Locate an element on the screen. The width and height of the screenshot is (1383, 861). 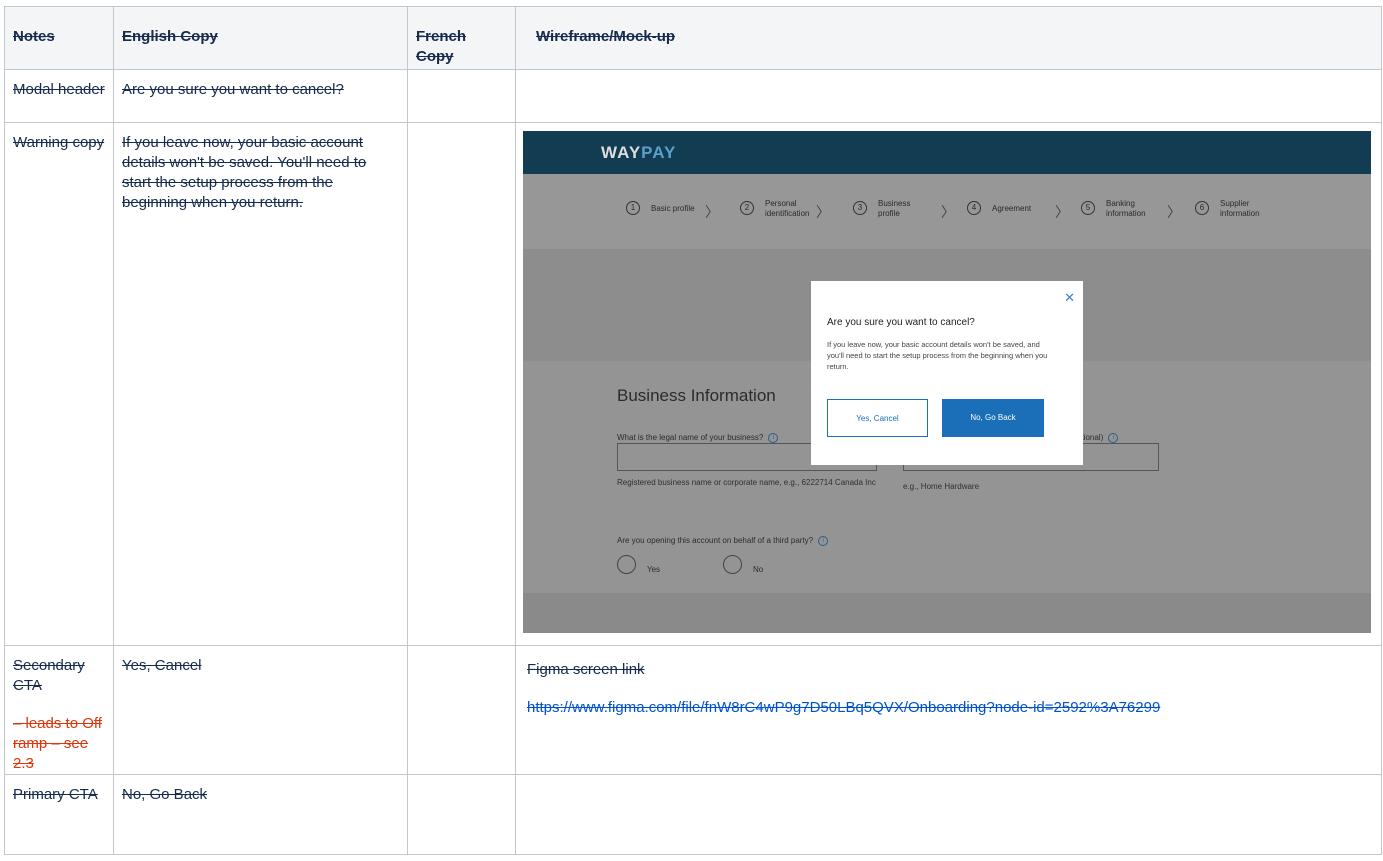
cell-english: Yes, Cancel is located at coordinates (260, 710).